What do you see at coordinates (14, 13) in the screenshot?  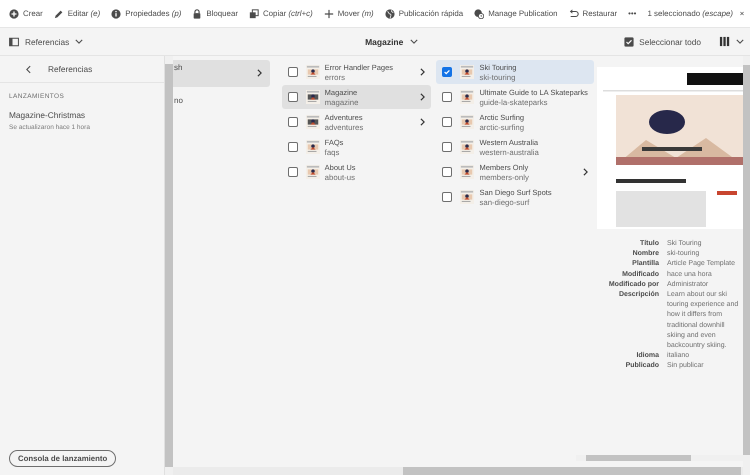 I see `add-icon` at bounding box center [14, 13].